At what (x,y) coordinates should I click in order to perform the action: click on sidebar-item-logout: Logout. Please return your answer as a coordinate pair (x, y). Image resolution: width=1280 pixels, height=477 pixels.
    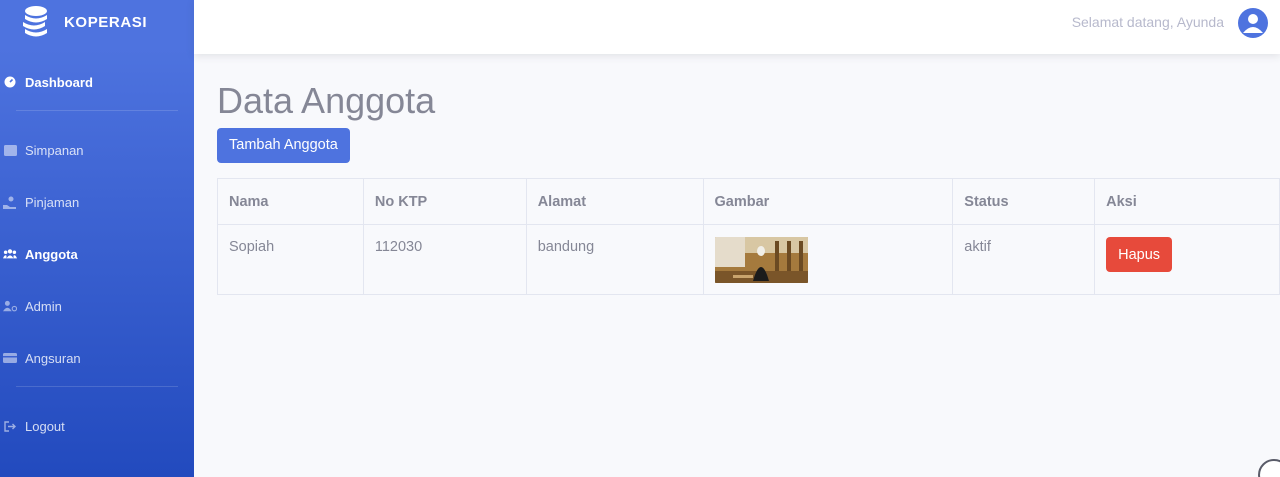
    Looking at the image, I should click on (97, 426).